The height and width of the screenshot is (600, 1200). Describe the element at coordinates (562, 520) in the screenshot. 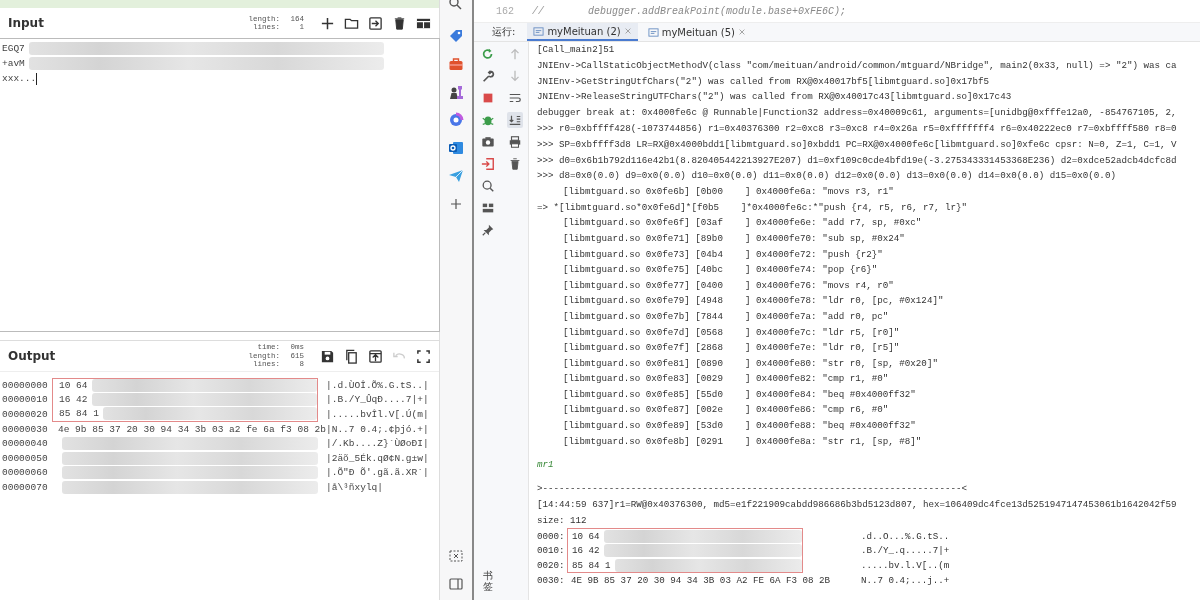

I see `size-text: size: 112` at that location.